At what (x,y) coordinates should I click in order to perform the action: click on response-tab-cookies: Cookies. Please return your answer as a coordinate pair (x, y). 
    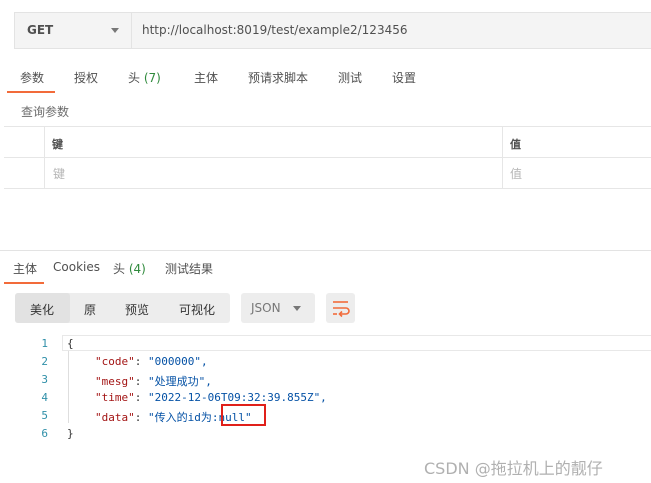
    Looking at the image, I should click on (76, 267).